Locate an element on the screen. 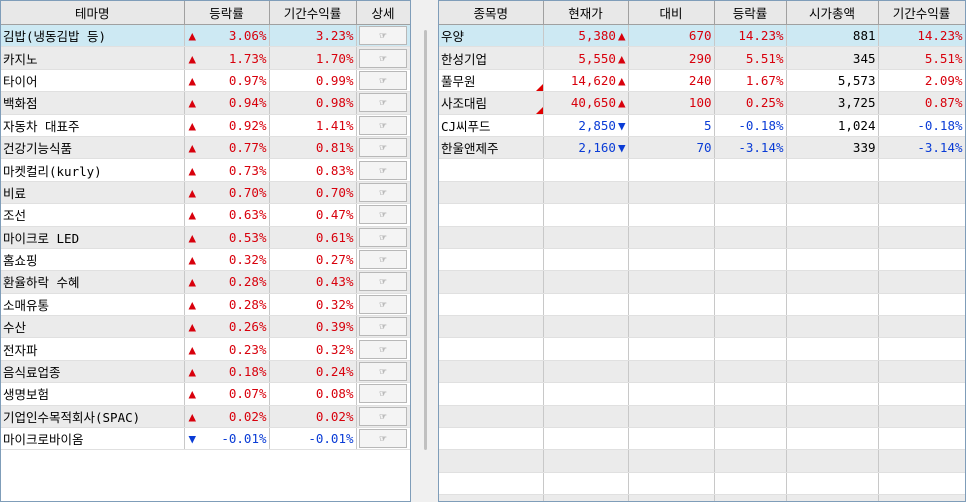 The image size is (966, 502). theme-name: 비료 is located at coordinates (93, 193).